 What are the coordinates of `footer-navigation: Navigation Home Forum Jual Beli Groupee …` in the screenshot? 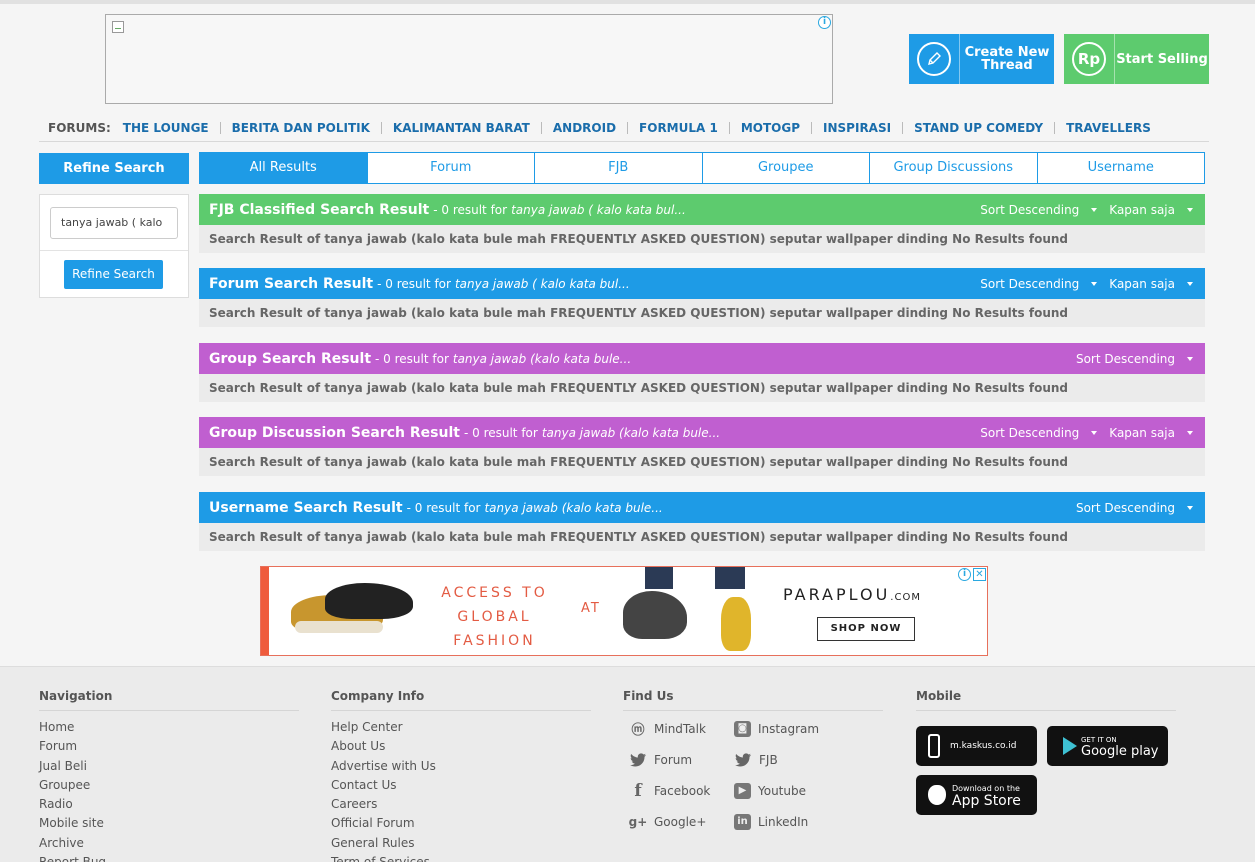 It's located at (169, 775).